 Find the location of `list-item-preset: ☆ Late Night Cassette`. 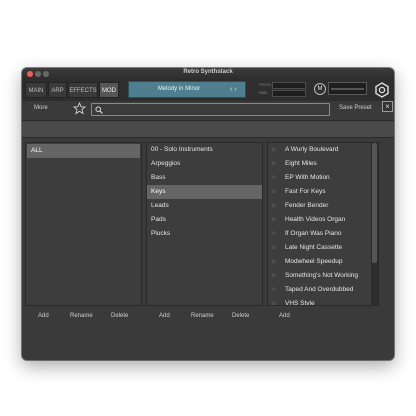

list-item-preset: ☆ Late Night Cassette is located at coordinates (323, 248).